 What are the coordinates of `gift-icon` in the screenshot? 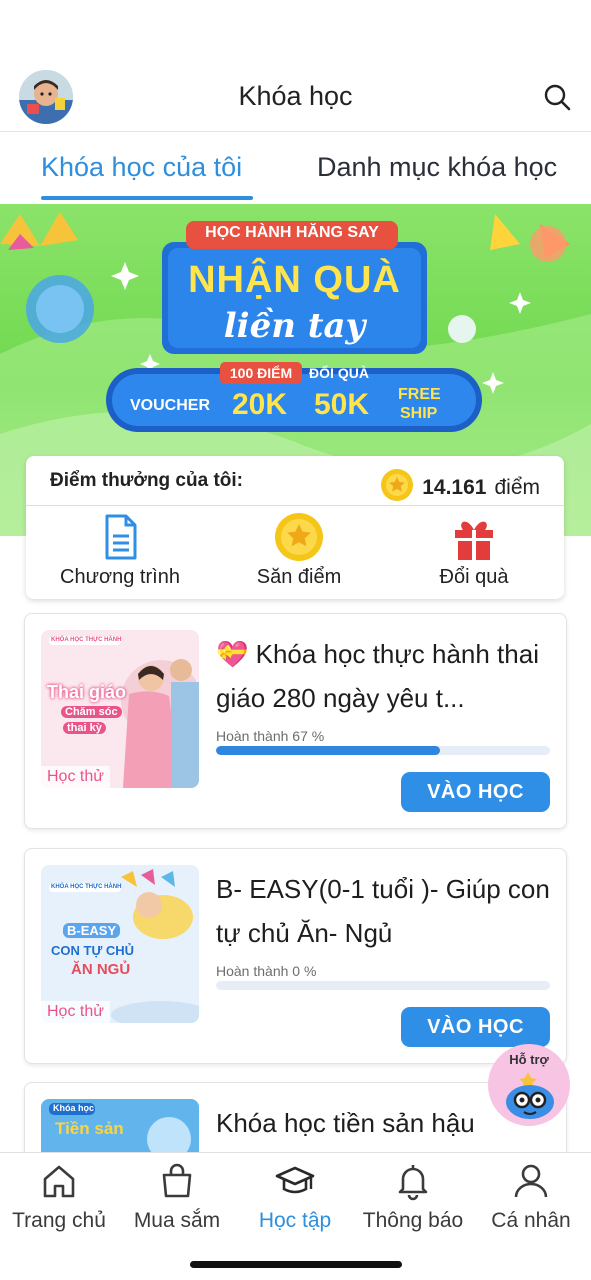 It's located at (474, 537).